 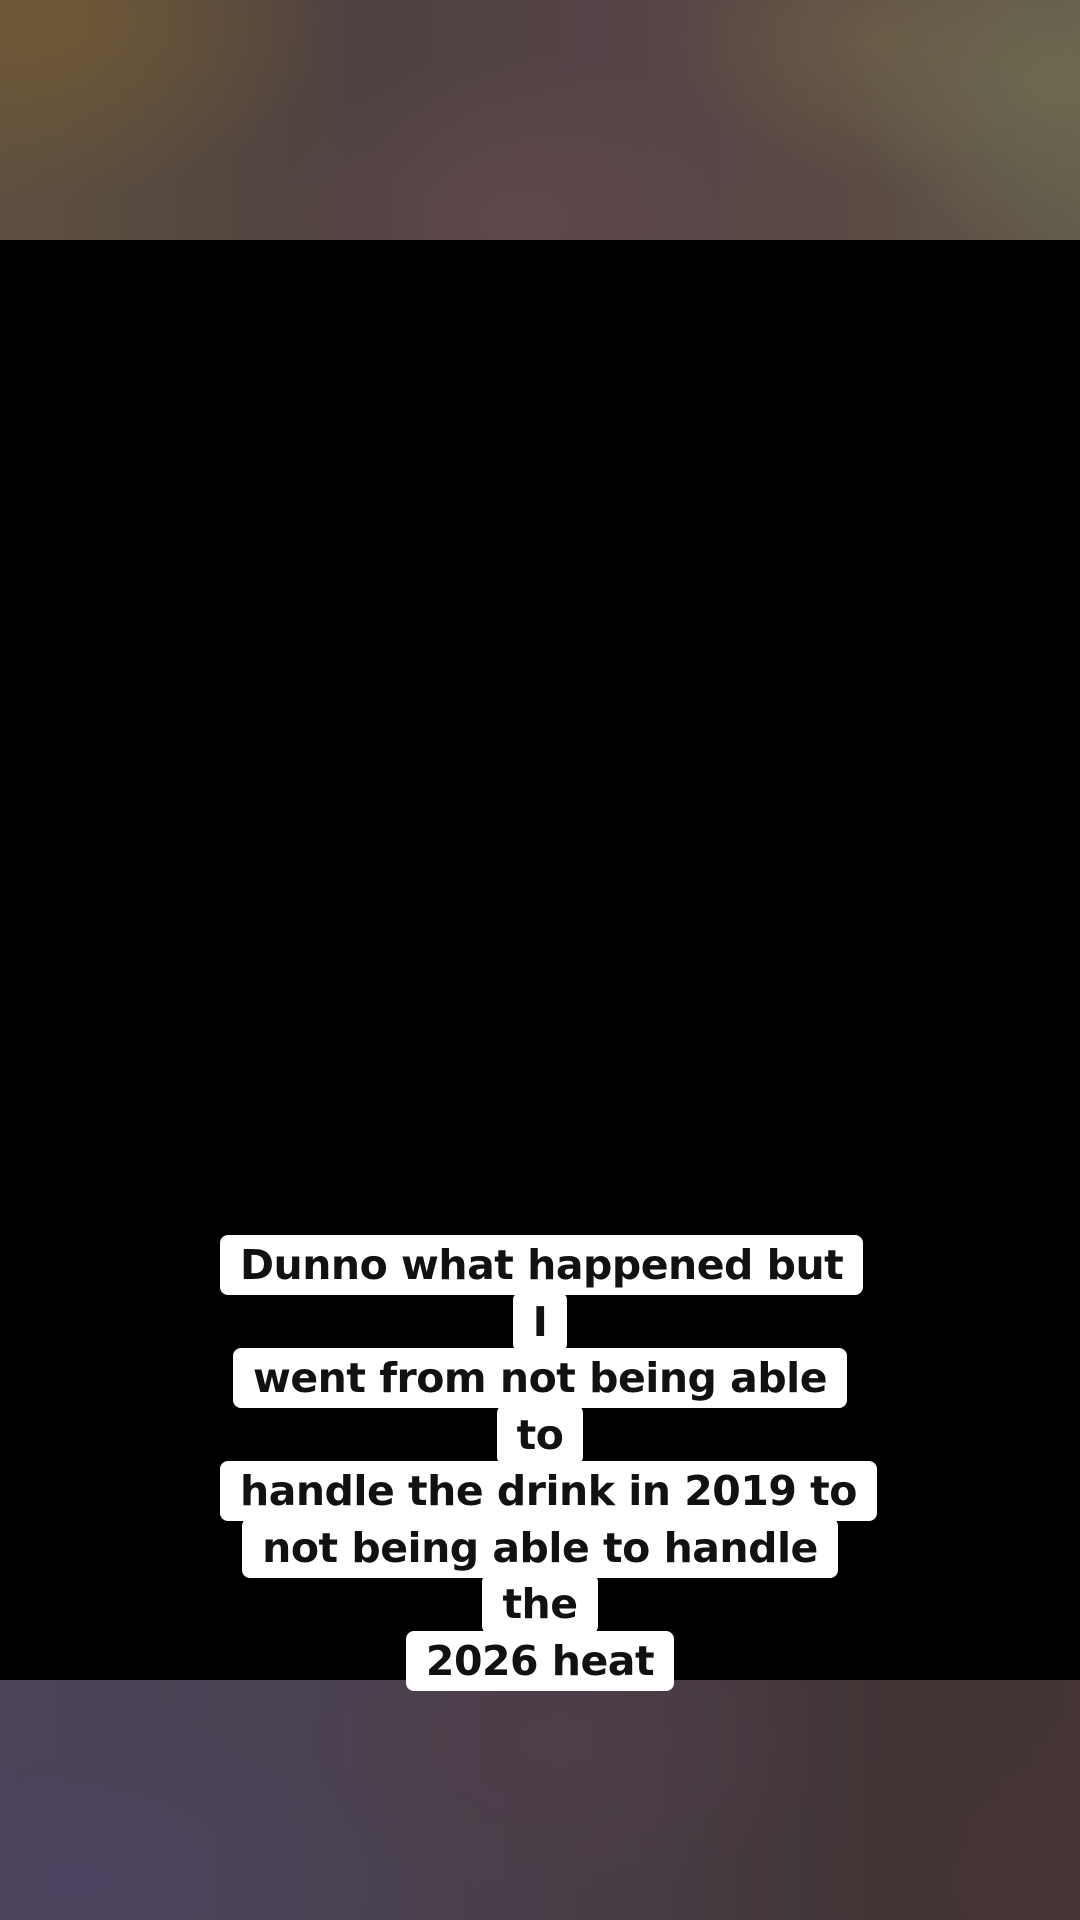 I want to click on caption-line-2: went from not being able to, so click(x=540, y=1406).